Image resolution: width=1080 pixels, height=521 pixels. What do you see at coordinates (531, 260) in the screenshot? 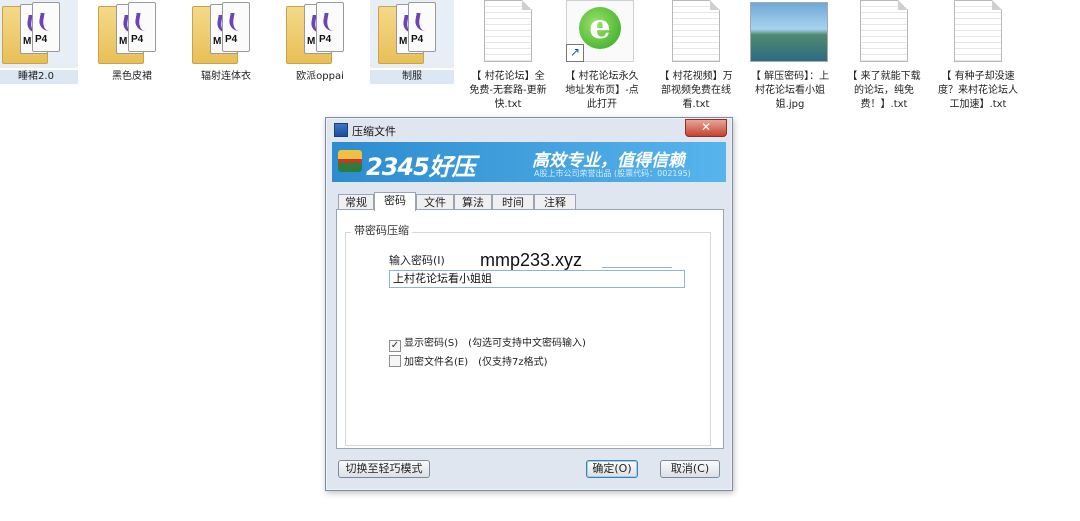
I see `watermark-text: mmp233.xyz` at bounding box center [531, 260].